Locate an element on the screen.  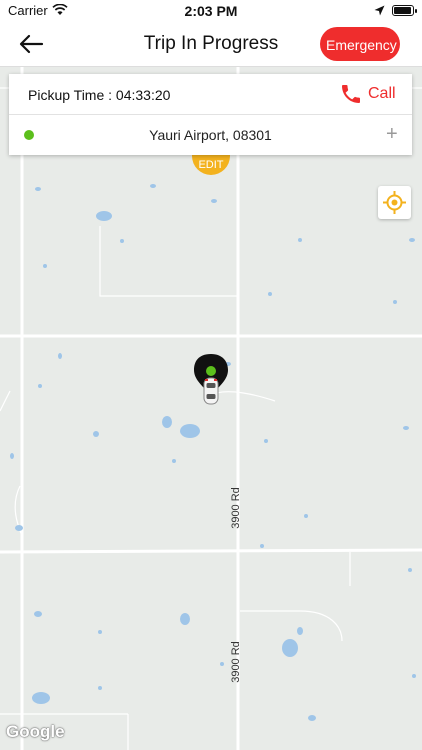
road-label-lower: 3900 Rd is located at coordinates (235, 662).